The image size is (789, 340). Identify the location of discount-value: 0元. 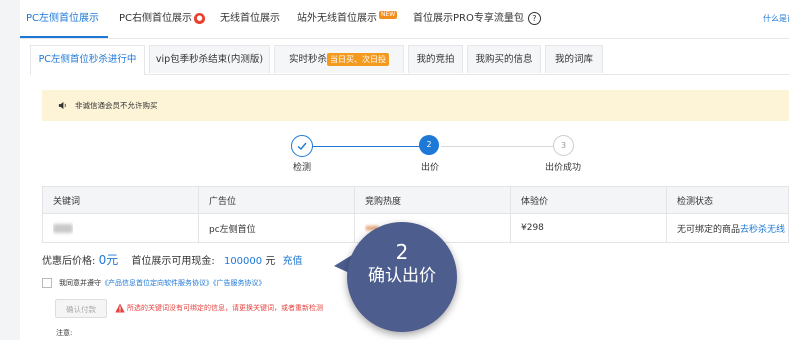
(108, 260).